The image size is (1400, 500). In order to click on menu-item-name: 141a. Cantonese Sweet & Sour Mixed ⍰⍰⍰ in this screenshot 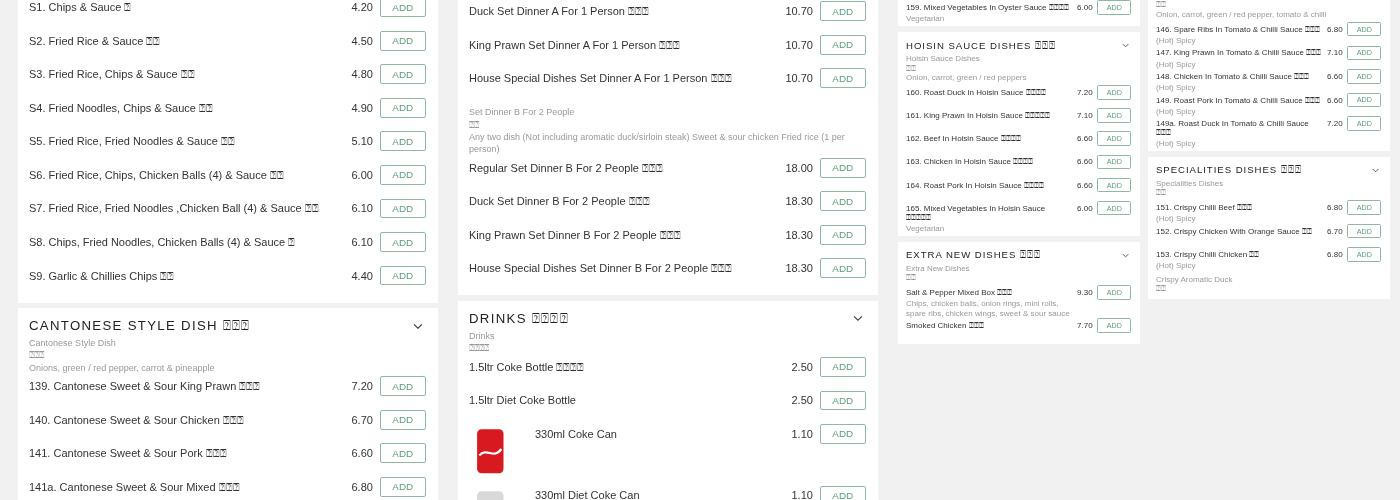, I will do `click(135, 487)`.